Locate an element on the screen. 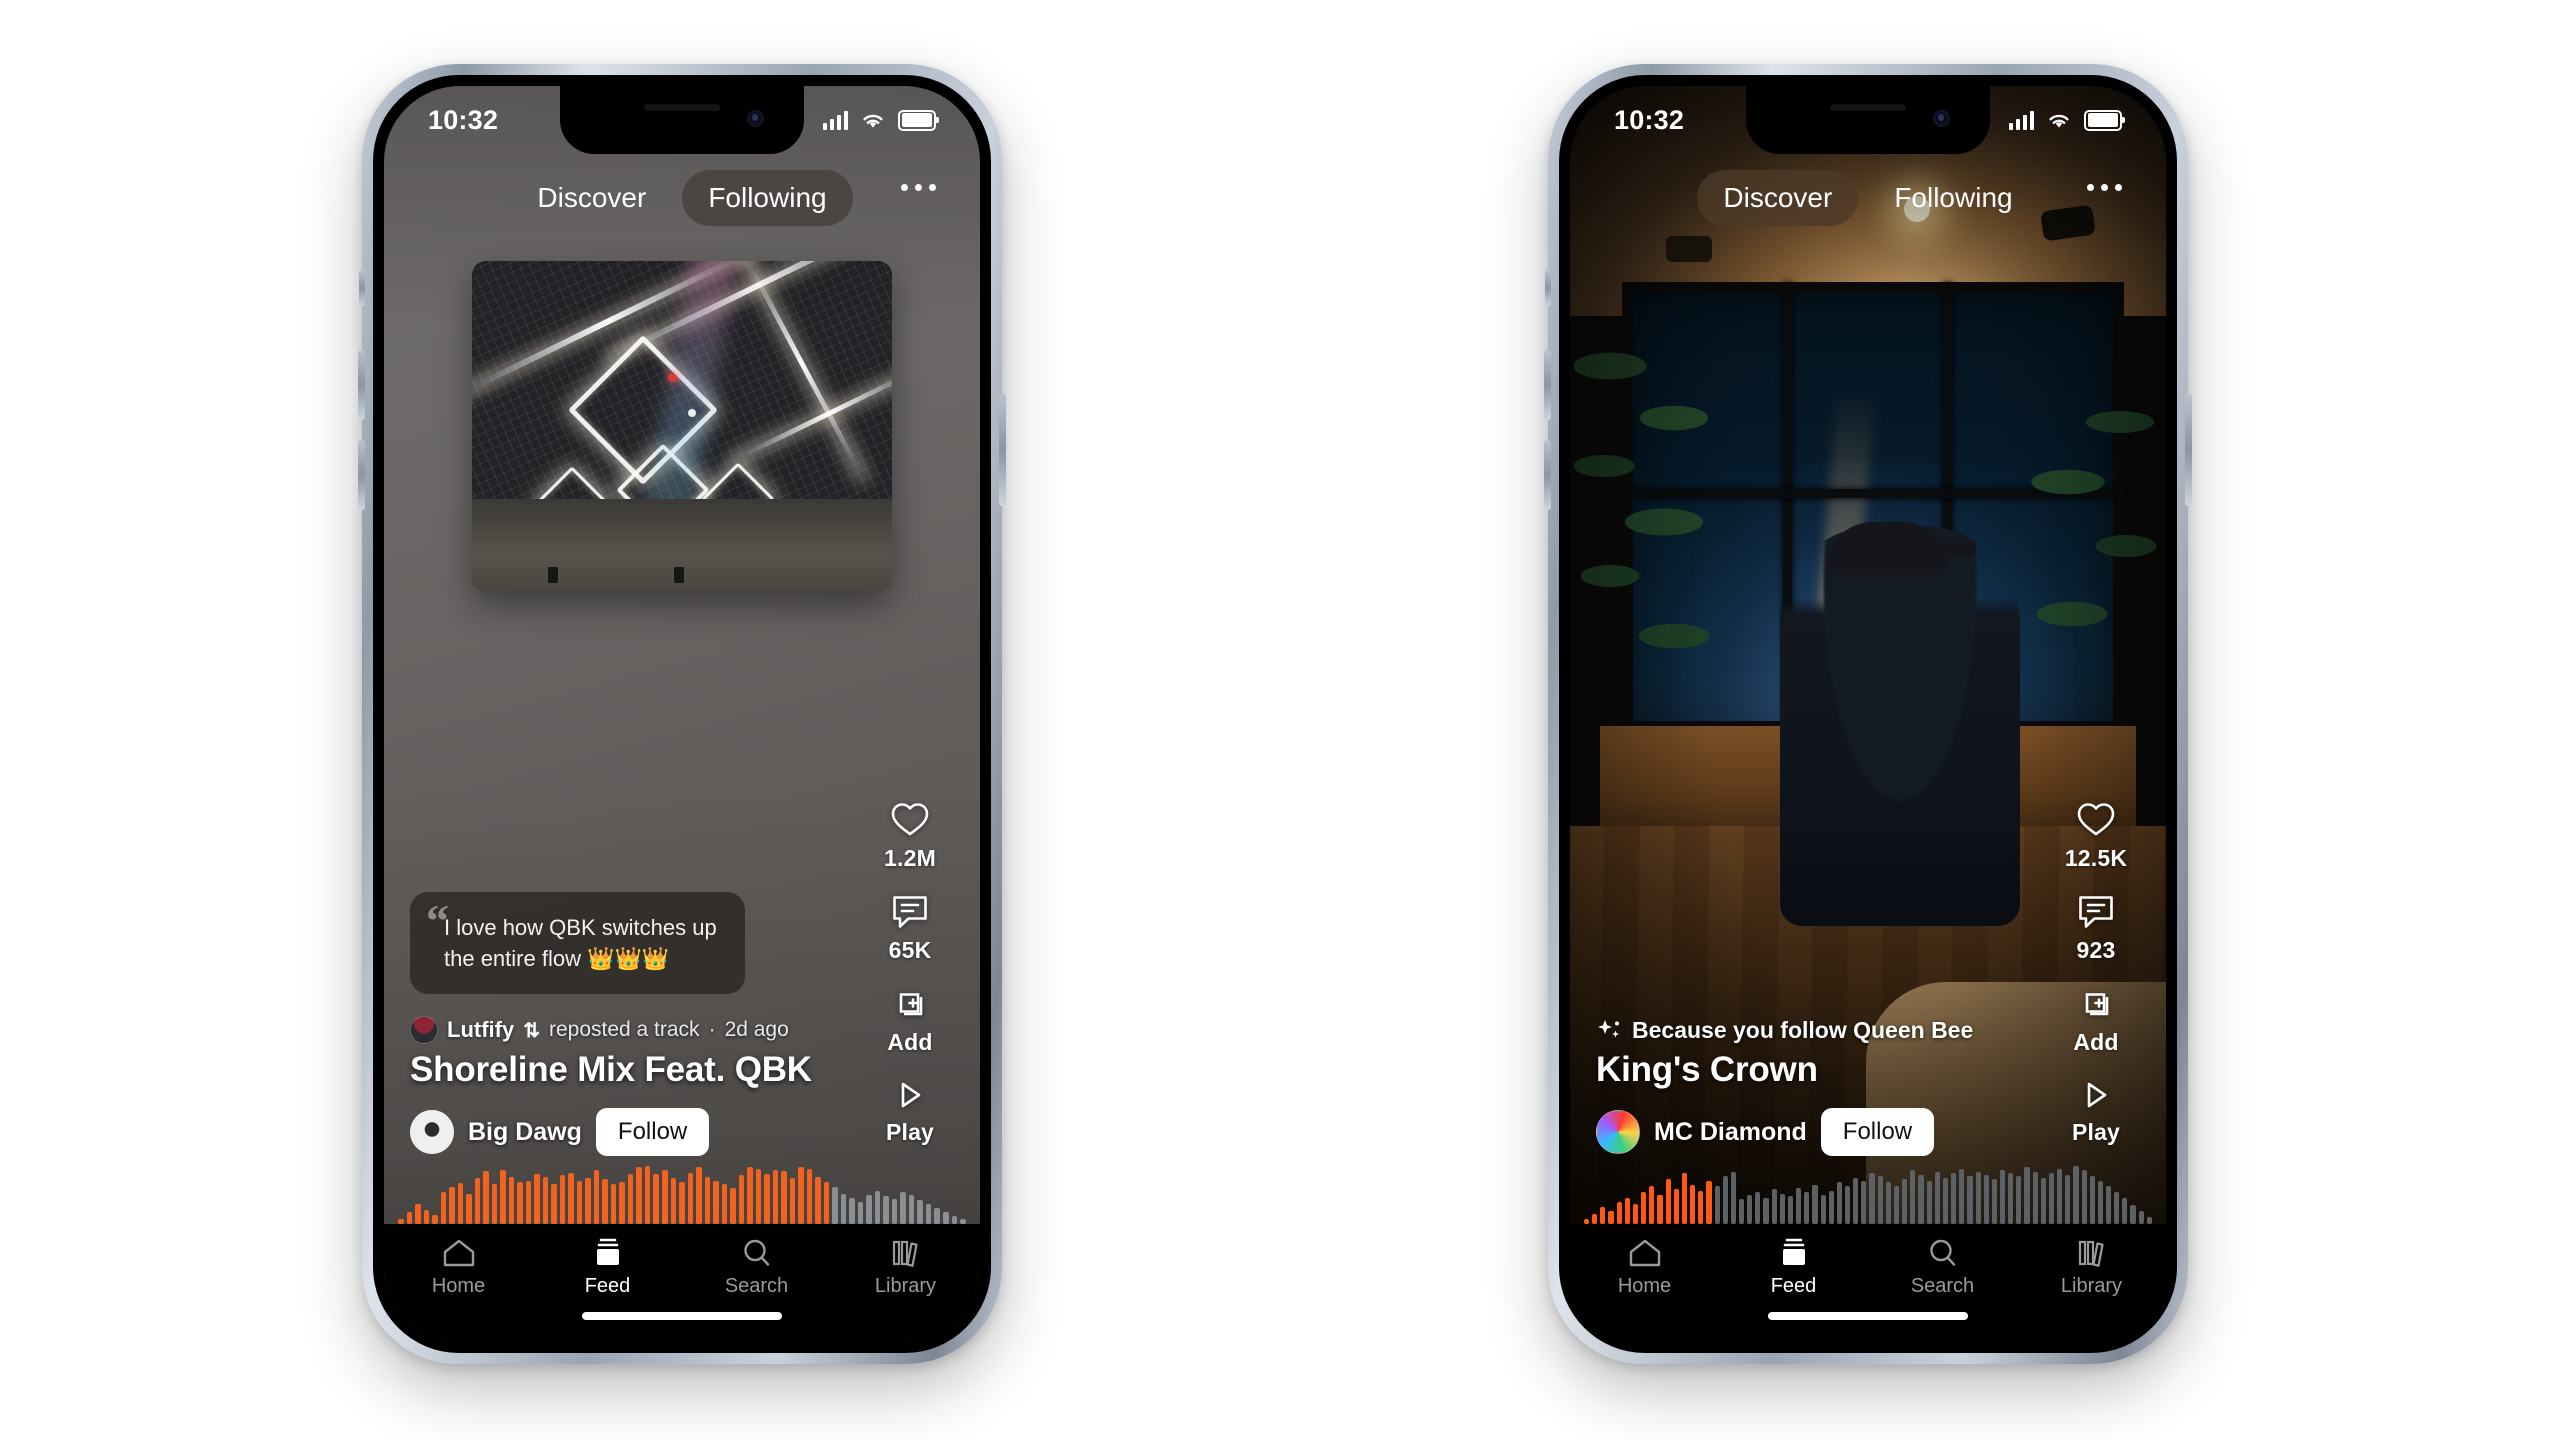 This screenshot has height=1440, width=2560. big-dawg-avatar is located at coordinates (432, 1132).